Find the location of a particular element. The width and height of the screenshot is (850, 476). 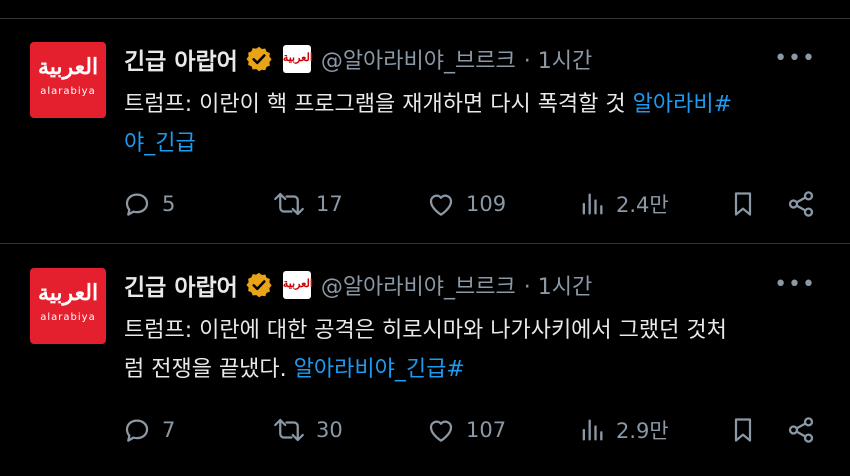

reply-count: 5 is located at coordinates (169, 204).